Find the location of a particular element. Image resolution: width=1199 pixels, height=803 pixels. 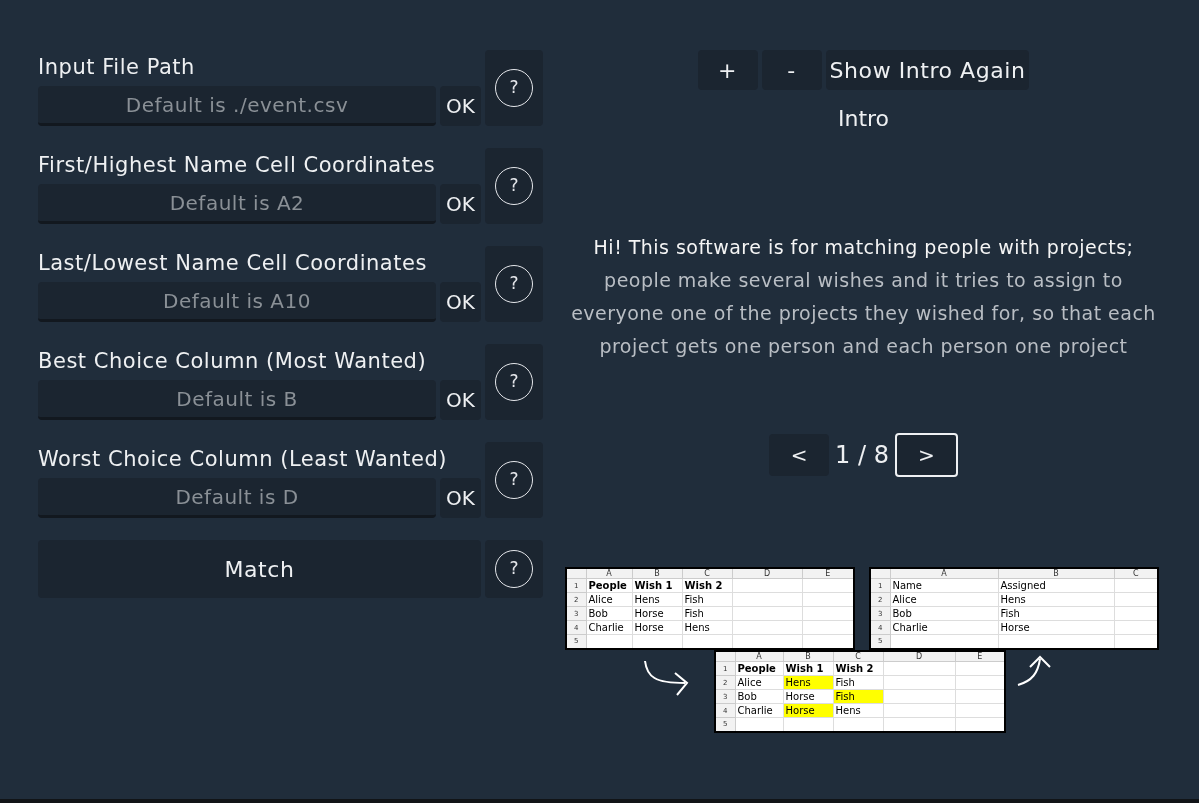

table-cell: Assigned is located at coordinates (1056, 585).